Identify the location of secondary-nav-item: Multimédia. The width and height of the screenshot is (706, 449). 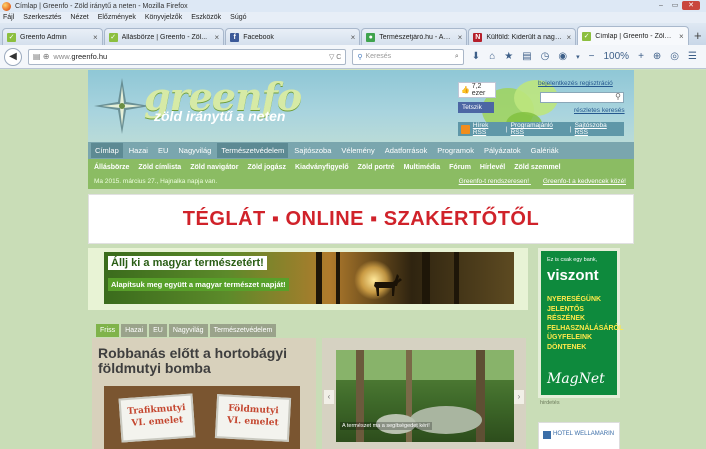
(422, 167).